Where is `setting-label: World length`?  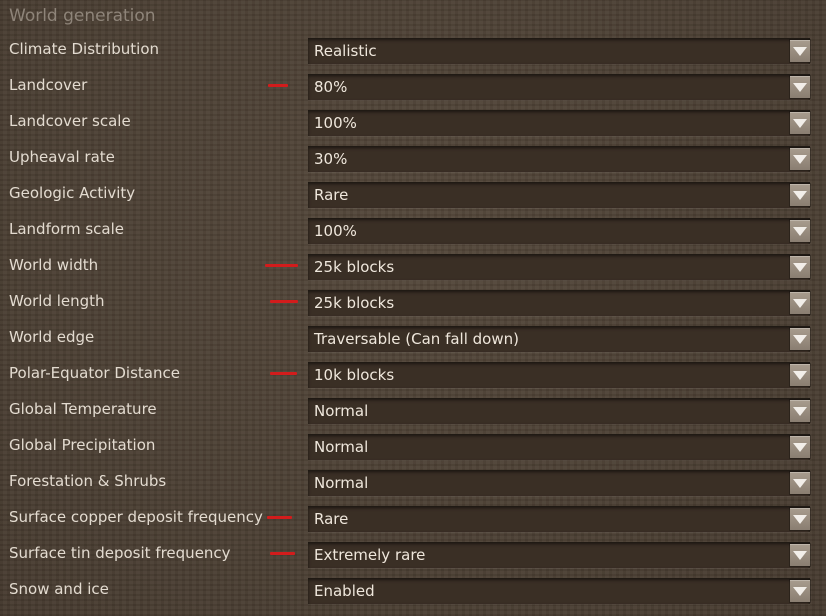 setting-label: World length is located at coordinates (57, 301).